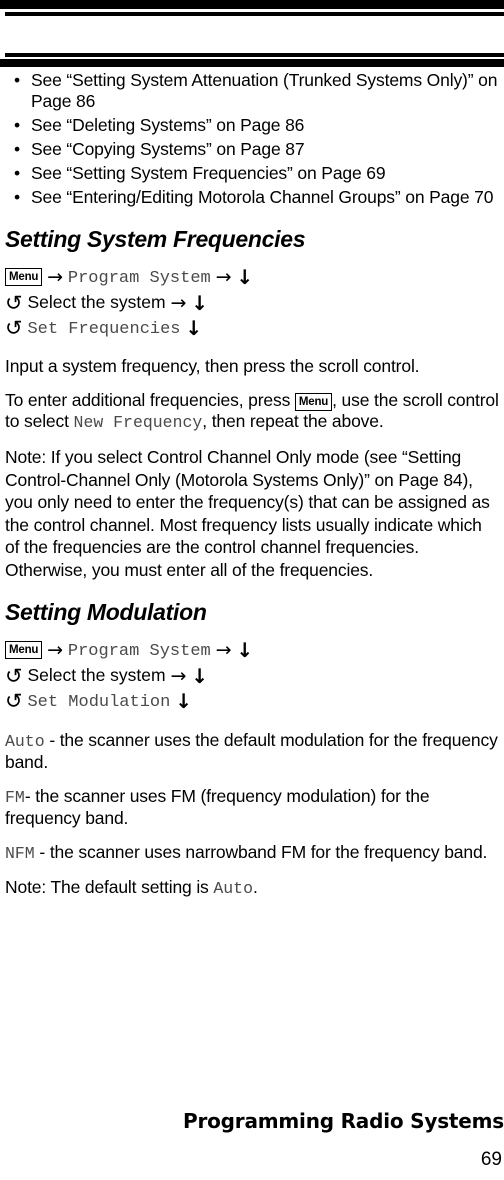  Describe the element at coordinates (252, 4) in the screenshot. I see `header-rule-thick-top` at that location.